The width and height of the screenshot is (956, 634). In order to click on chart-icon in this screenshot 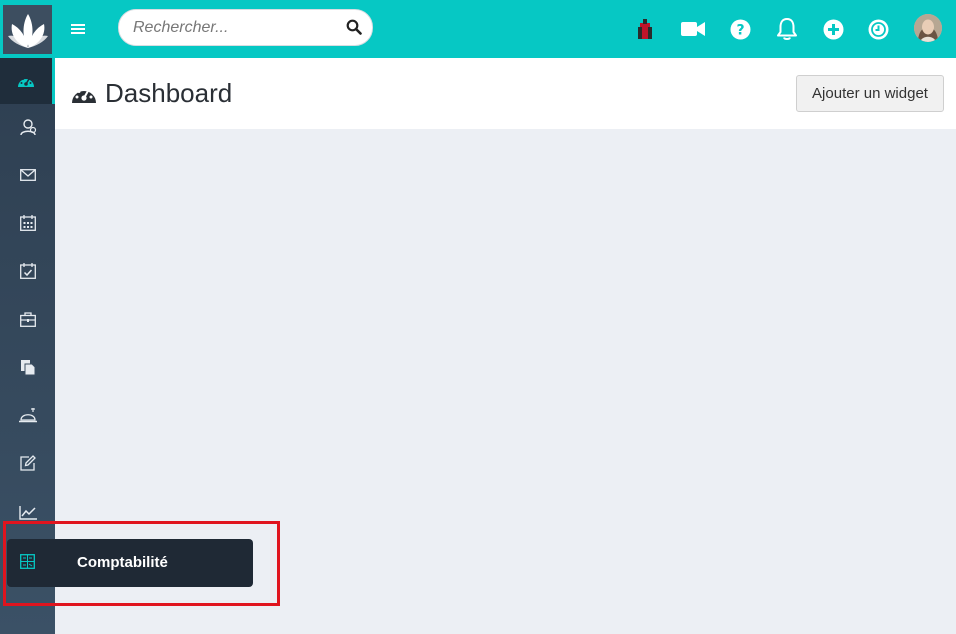, I will do `click(27, 513)`.